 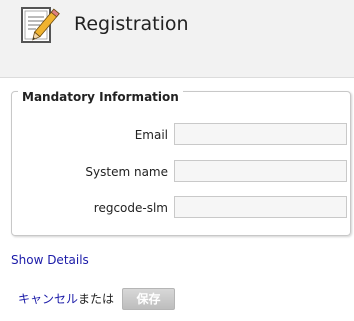 What do you see at coordinates (260, 171) in the screenshot?
I see `system-name-field` at bounding box center [260, 171].